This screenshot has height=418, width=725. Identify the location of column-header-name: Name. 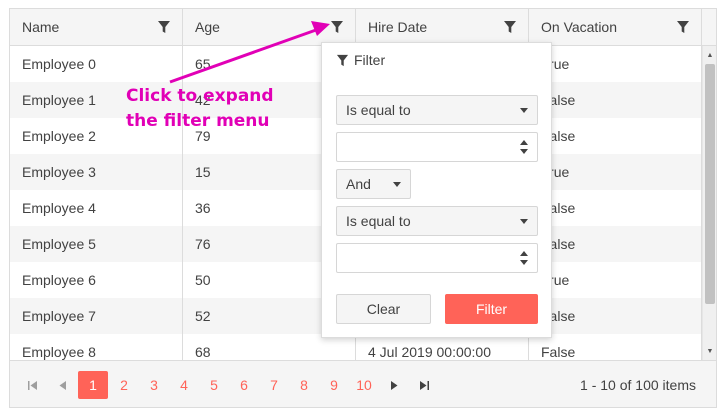
(96, 27).